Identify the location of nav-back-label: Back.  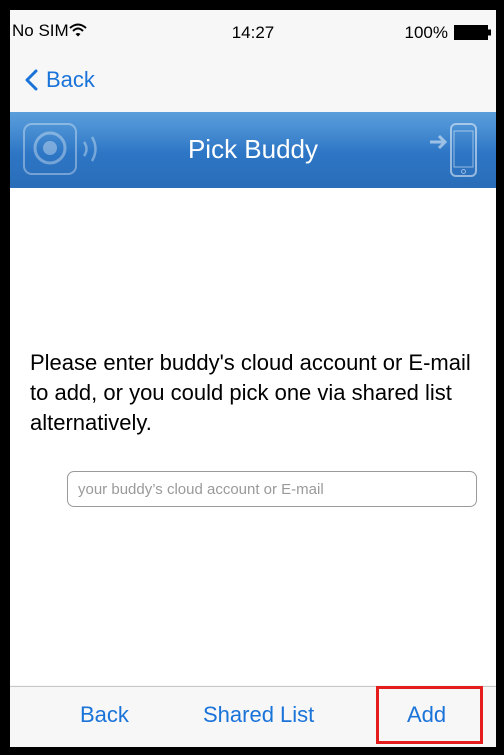
(70, 79).